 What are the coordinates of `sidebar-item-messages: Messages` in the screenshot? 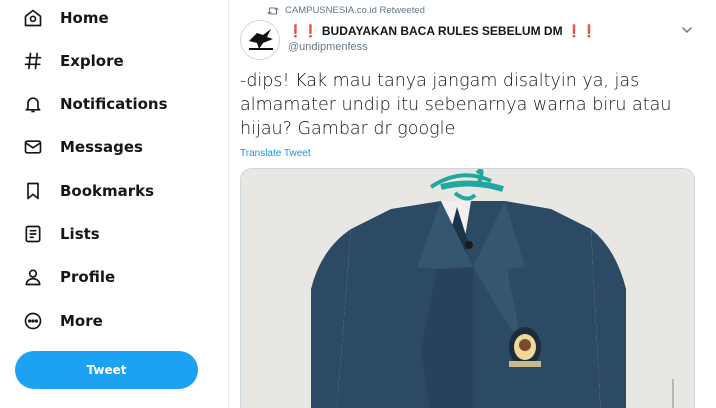 It's located at (82, 147).